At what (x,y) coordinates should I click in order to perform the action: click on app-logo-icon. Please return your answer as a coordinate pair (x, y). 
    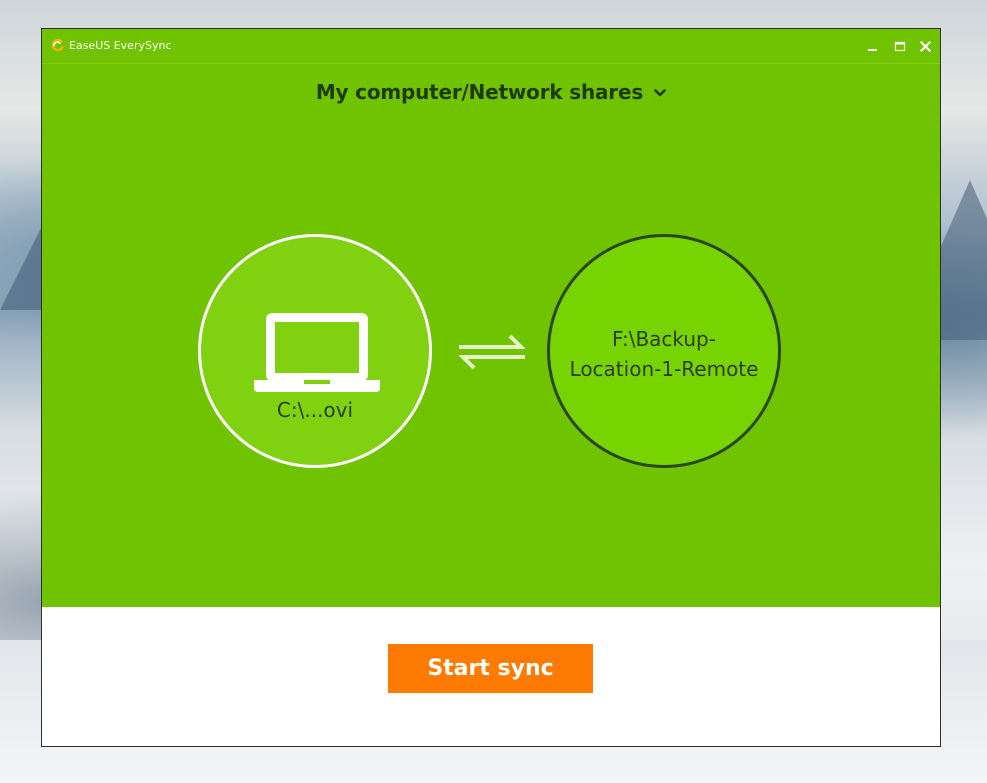
    Looking at the image, I should click on (57, 45).